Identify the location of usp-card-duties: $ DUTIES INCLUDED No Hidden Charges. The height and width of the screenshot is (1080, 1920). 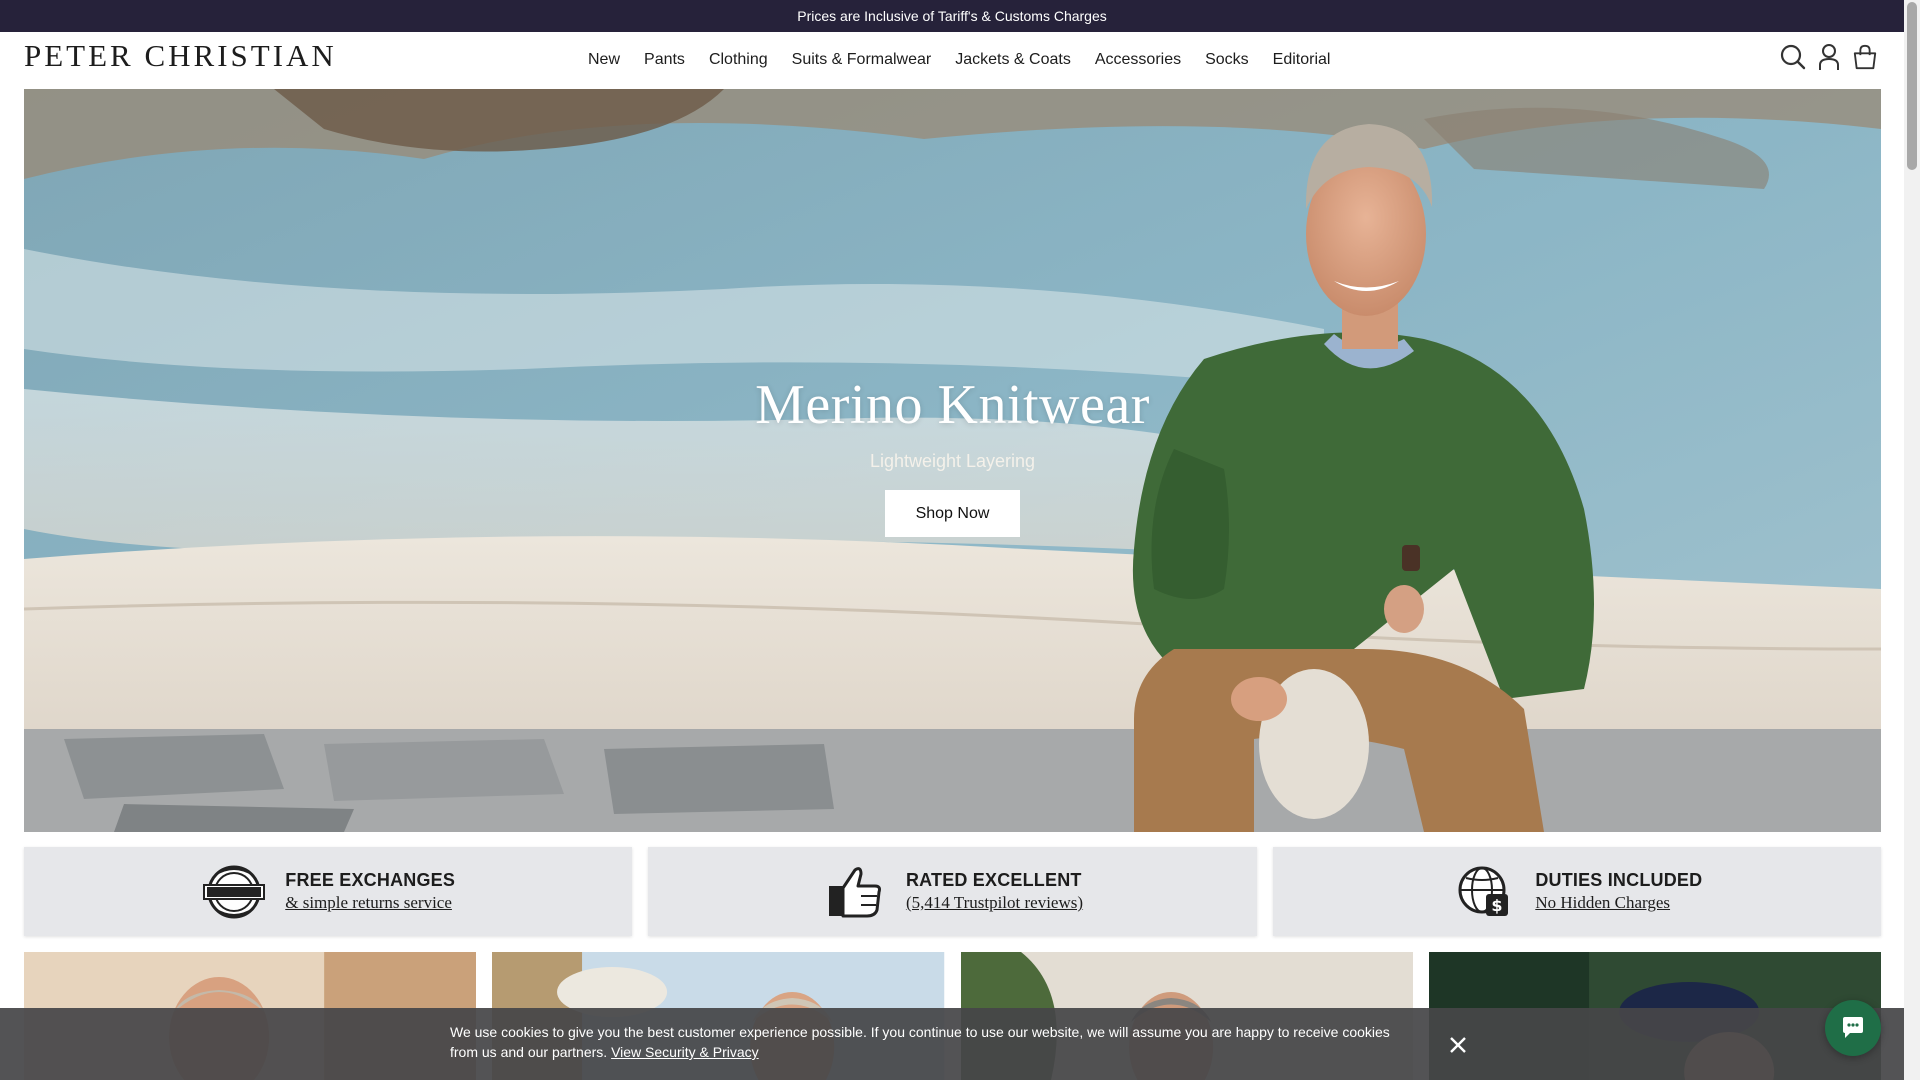
(1576, 891).